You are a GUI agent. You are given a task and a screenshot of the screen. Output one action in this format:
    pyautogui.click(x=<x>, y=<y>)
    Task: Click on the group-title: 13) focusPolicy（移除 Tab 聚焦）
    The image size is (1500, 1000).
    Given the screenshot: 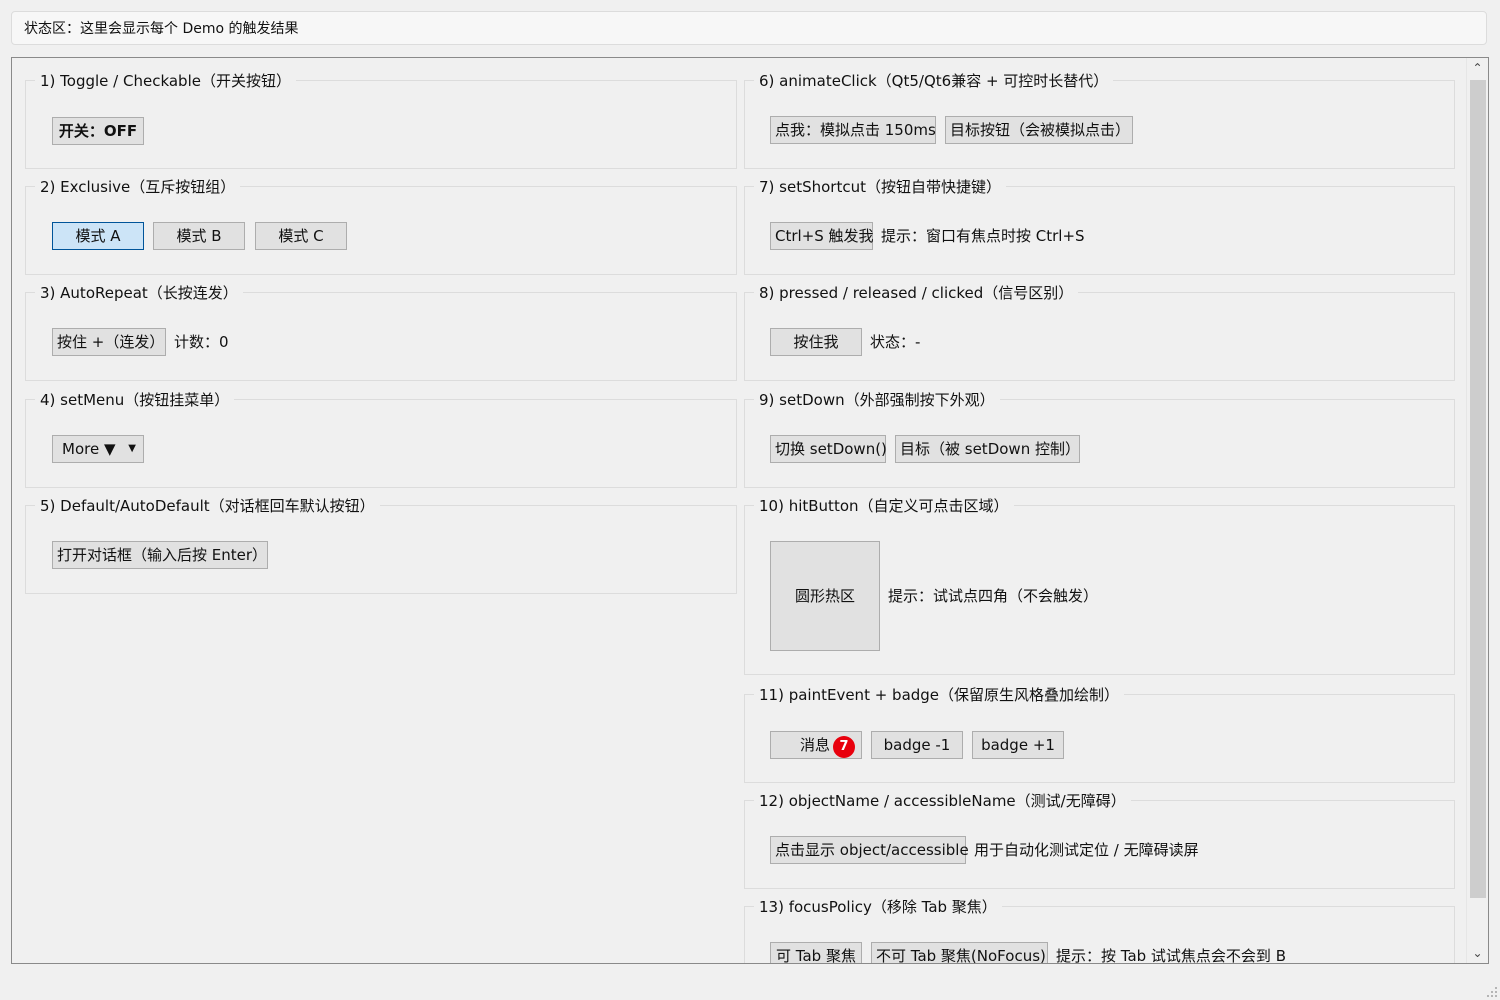 What is the action you would take?
    pyautogui.click(x=878, y=907)
    